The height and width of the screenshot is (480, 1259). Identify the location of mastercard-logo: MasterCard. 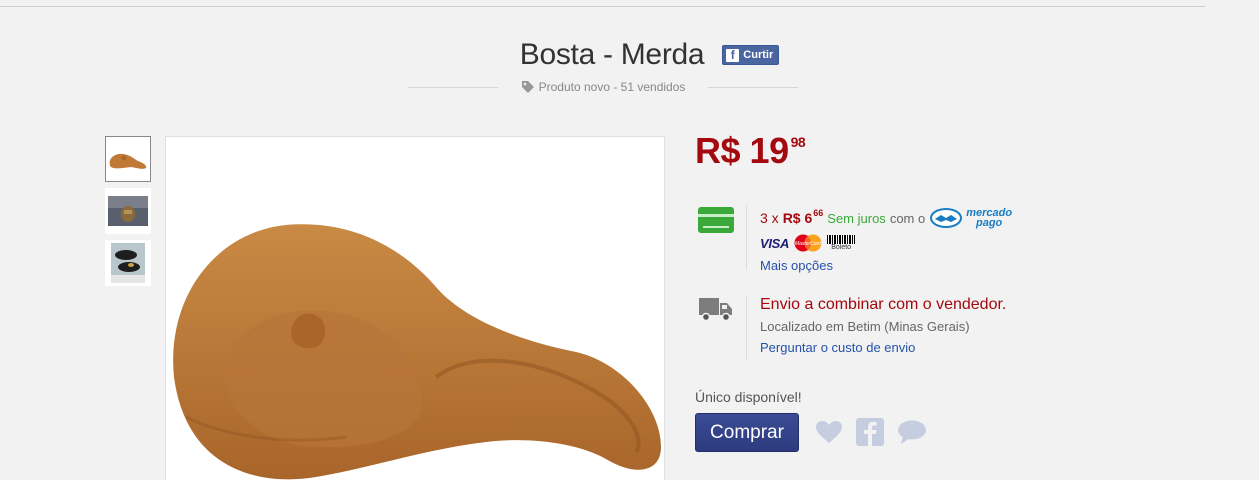
(808, 243).